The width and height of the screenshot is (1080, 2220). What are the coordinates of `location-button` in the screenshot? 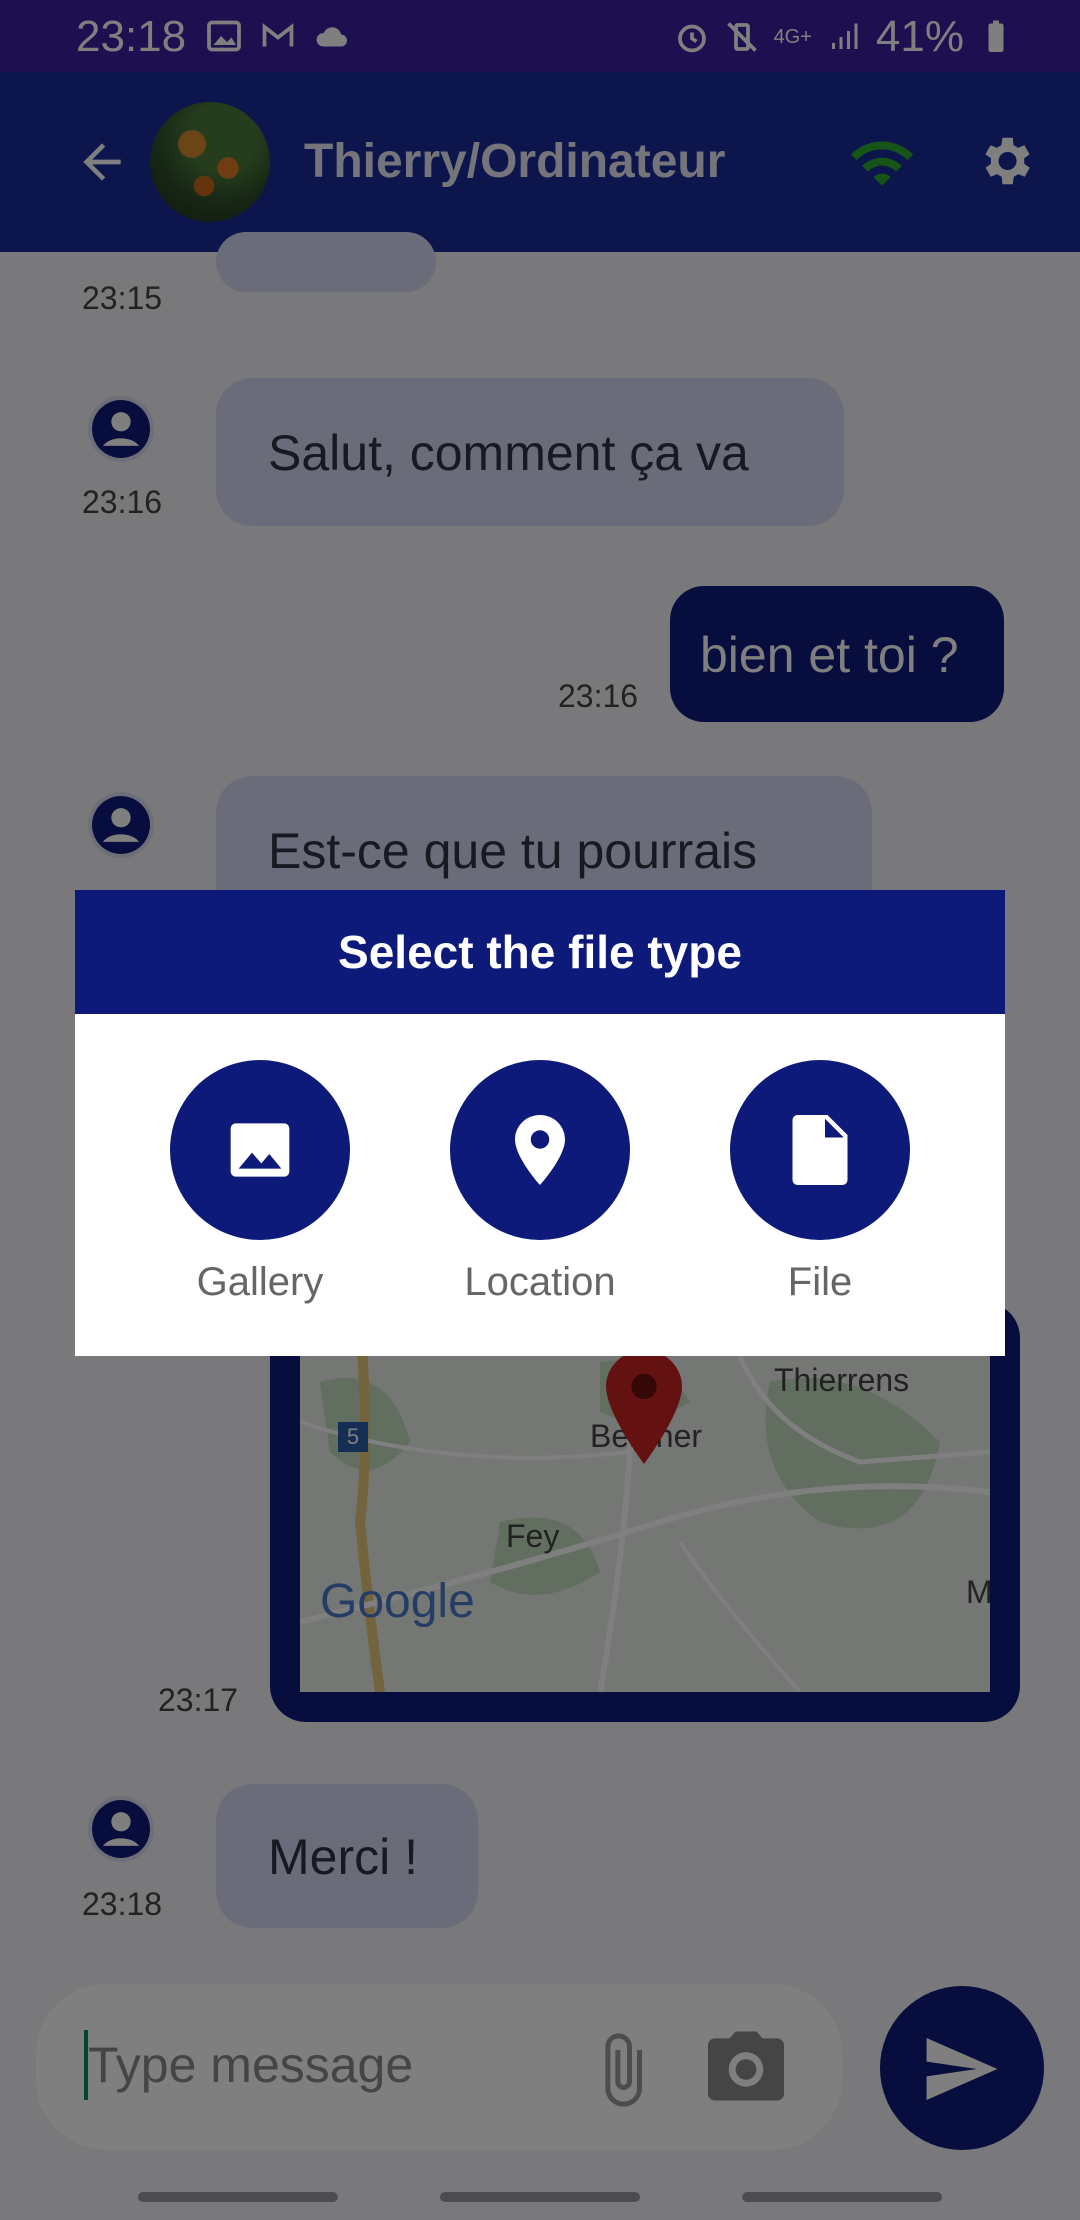 It's located at (540, 1150).